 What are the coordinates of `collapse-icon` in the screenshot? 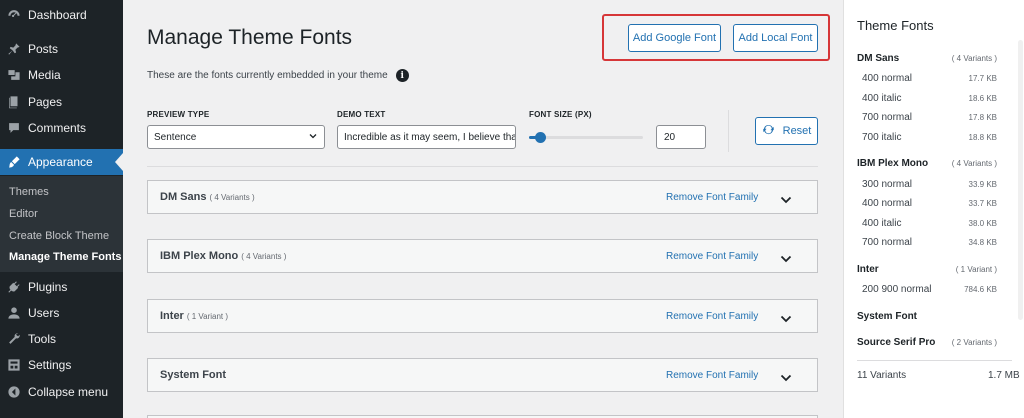 It's located at (14, 392).